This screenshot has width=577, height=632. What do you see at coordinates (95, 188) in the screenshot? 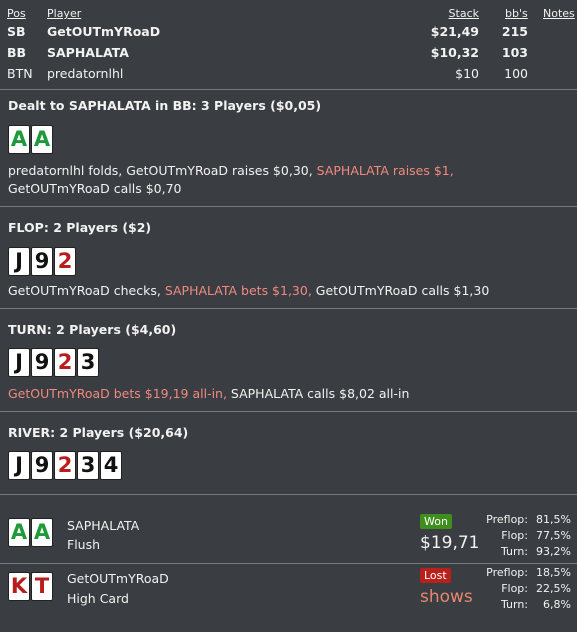
I see `action-text: GetOUTmYRoaD calls $0,70` at bounding box center [95, 188].